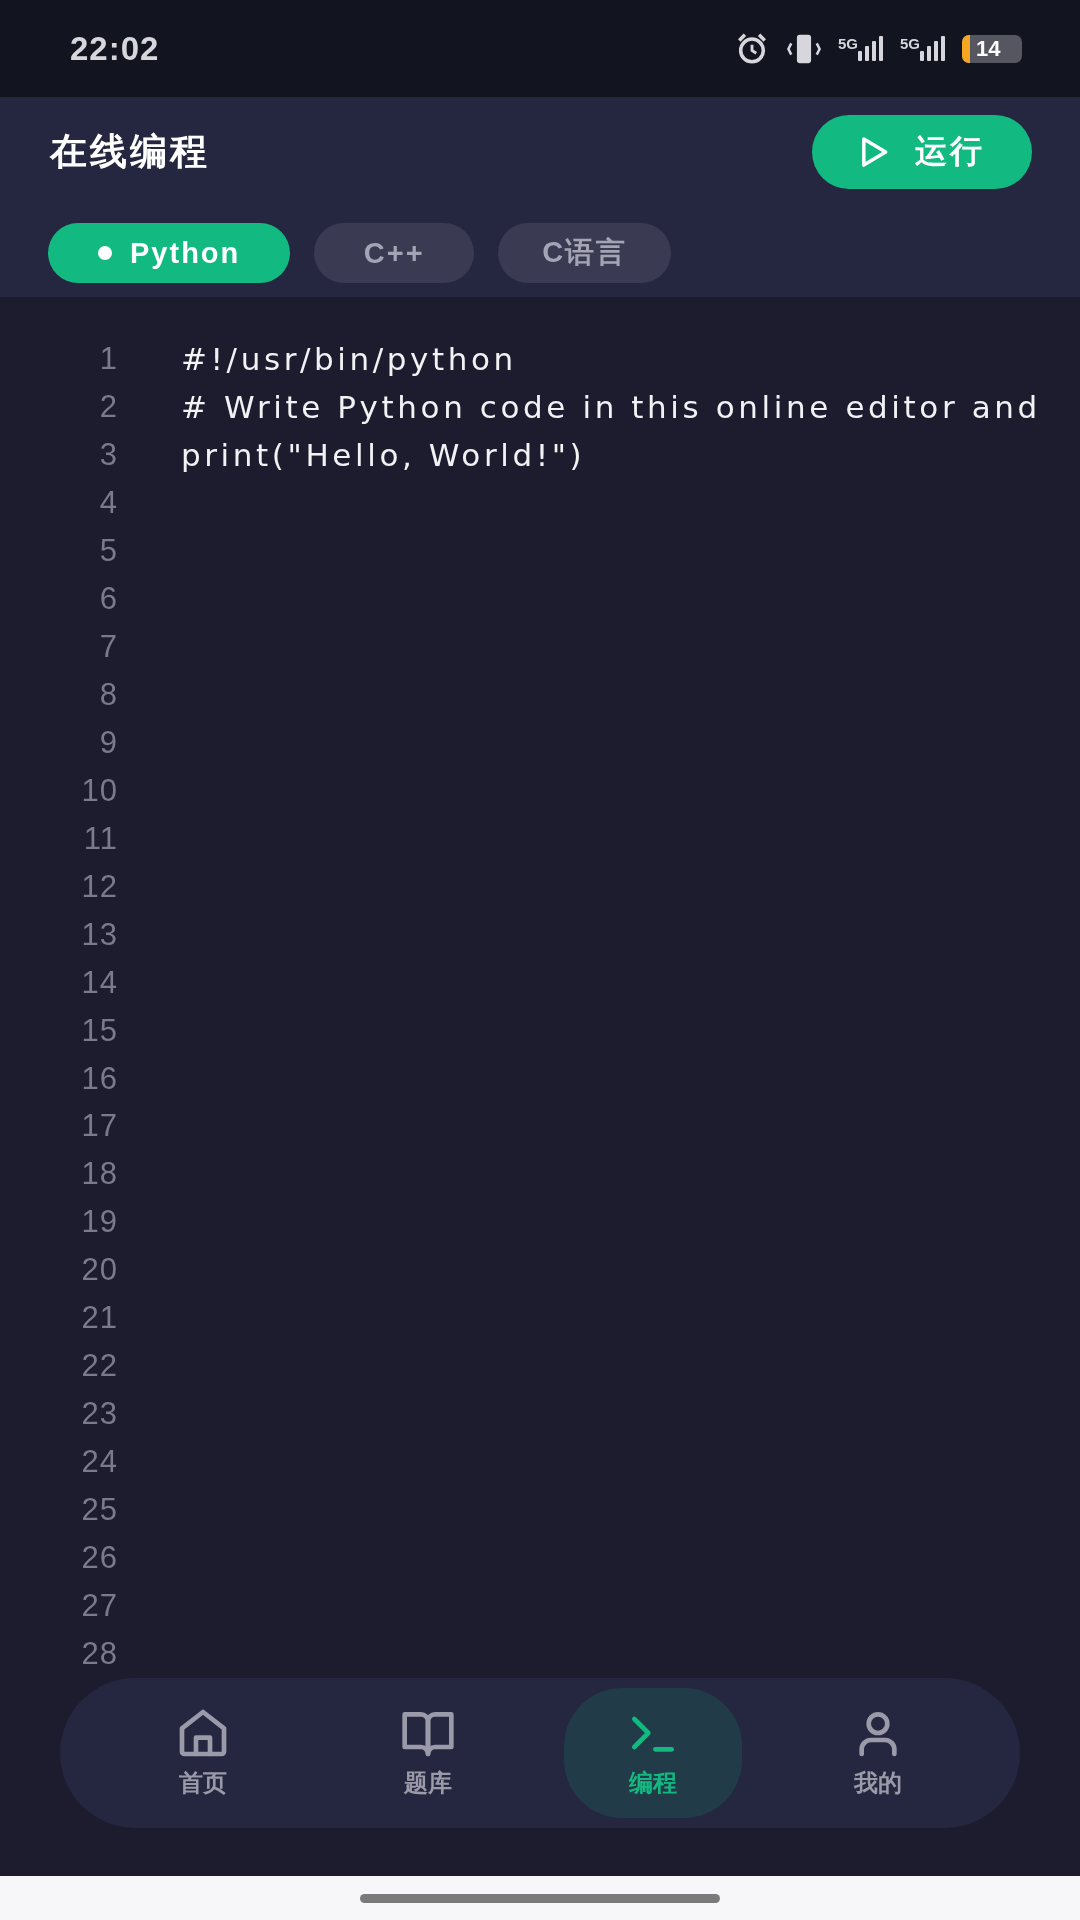 This screenshot has height=1920, width=1080. What do you see at coordinates (108, 742) in the screenshot?
I see `line-number: 9` at bounding box center [108, 742].